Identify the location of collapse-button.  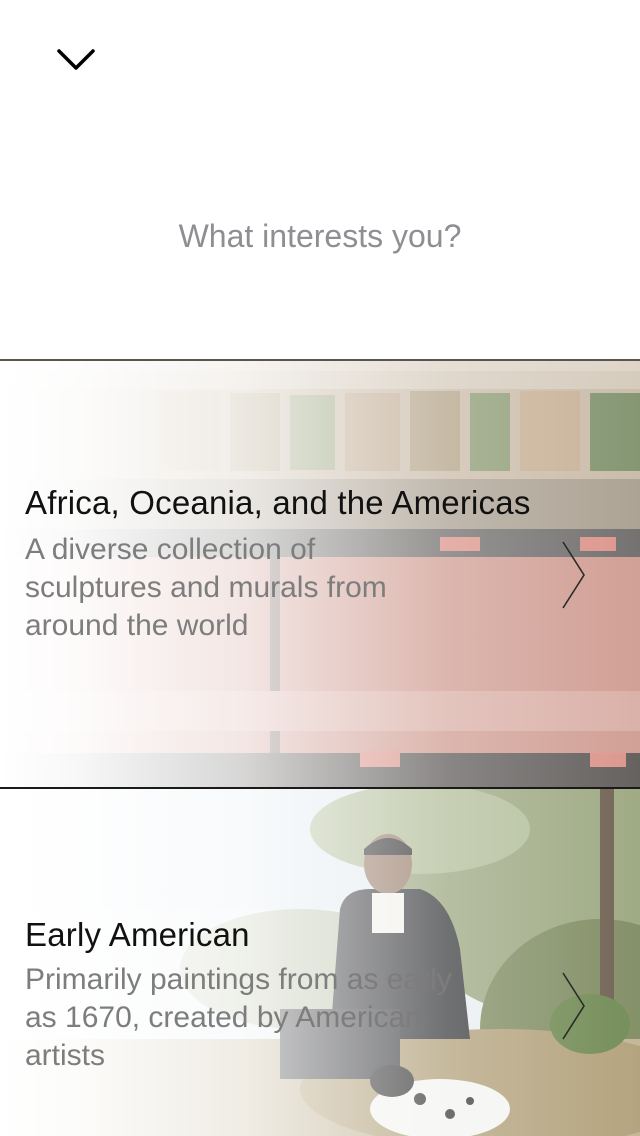
(76, 60).